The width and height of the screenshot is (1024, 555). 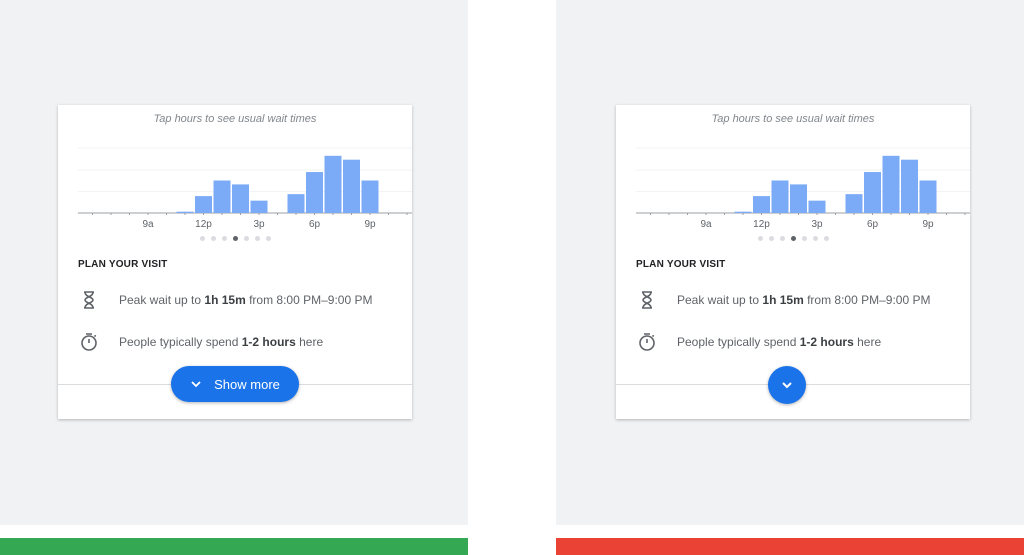 I want to click on expand-button, so click(x=787, y=385).